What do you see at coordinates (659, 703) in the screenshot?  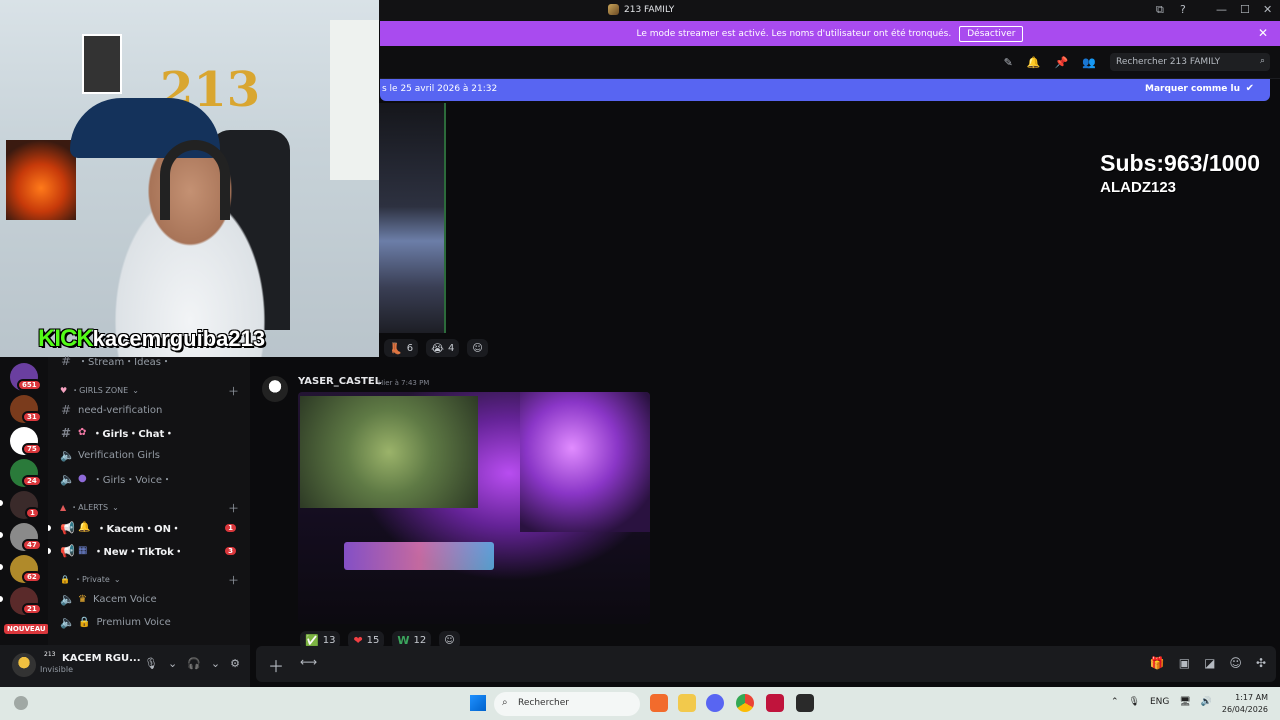 I see `brave-icon` at bounding box center [659, 703].